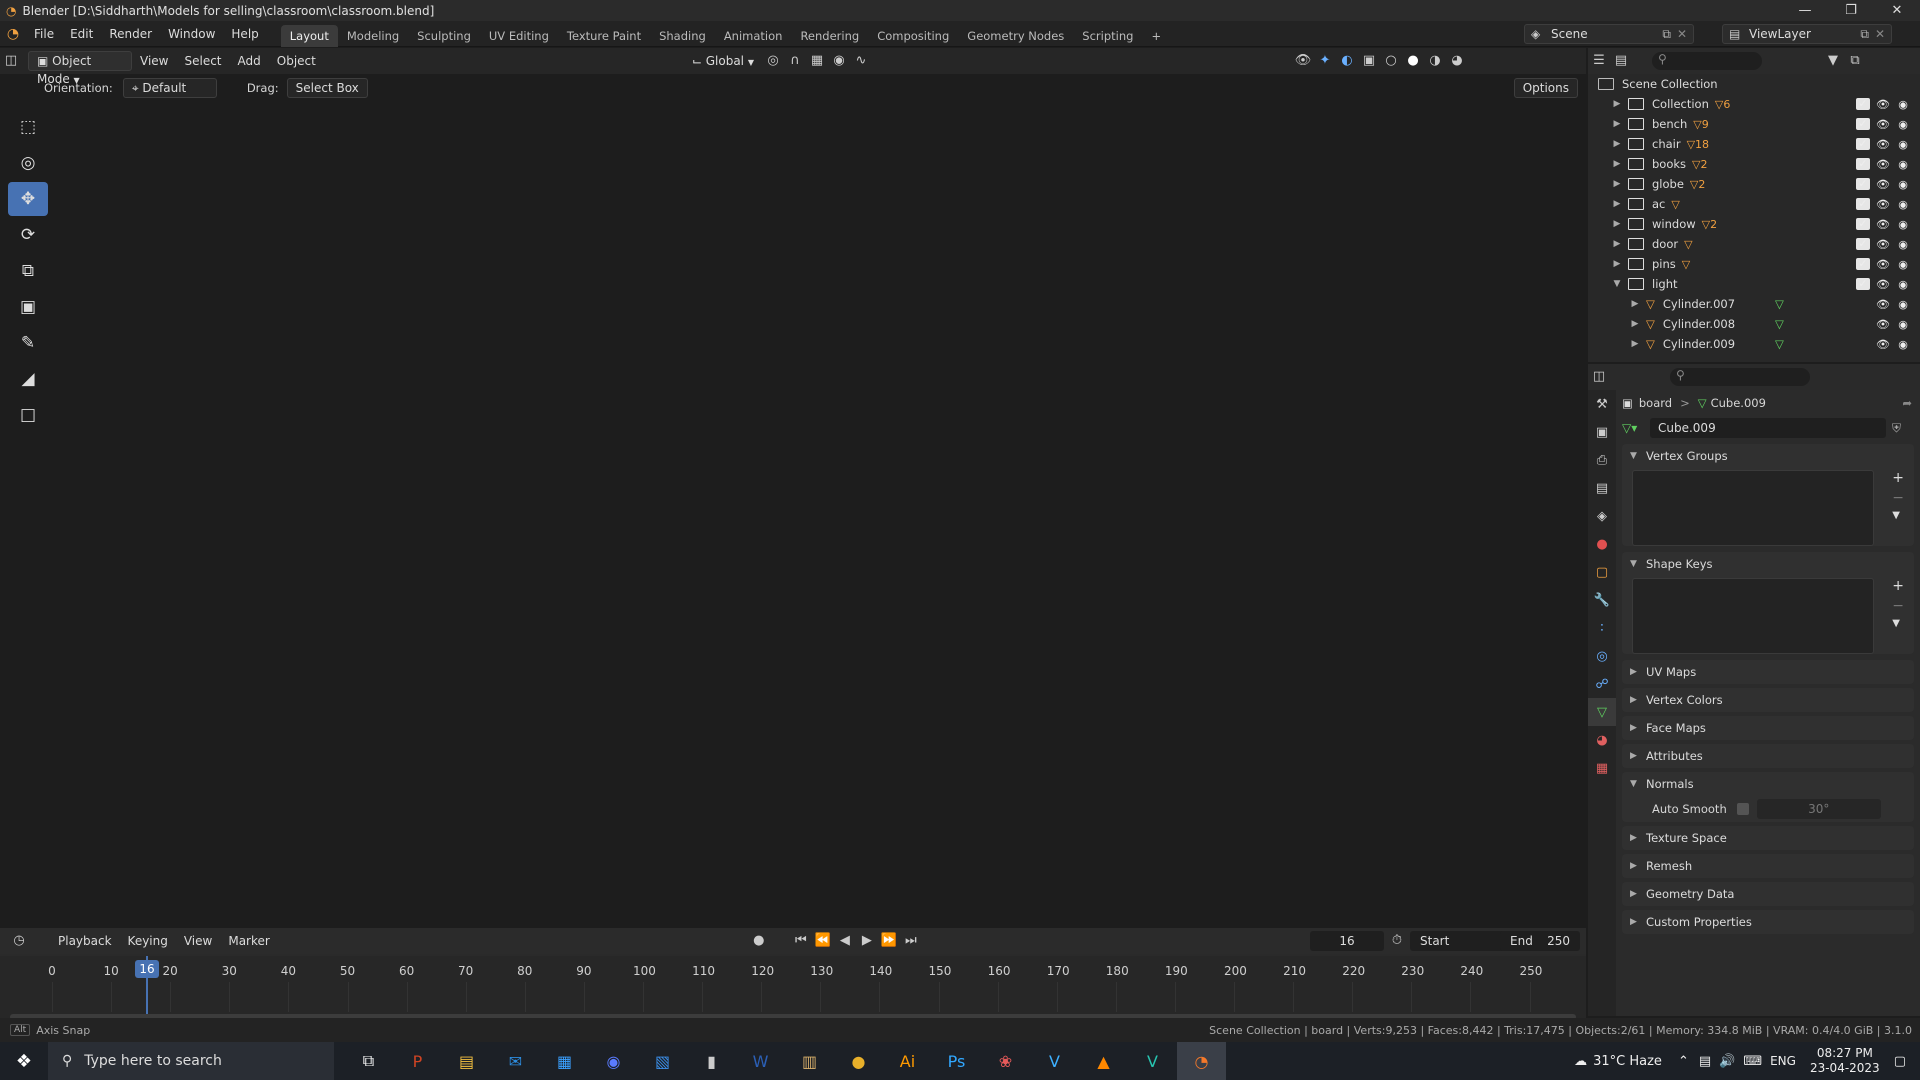 This screenshot has height=1080, width=1920. I want to click on blender-menu-icon: ◔, so click(13, 34).